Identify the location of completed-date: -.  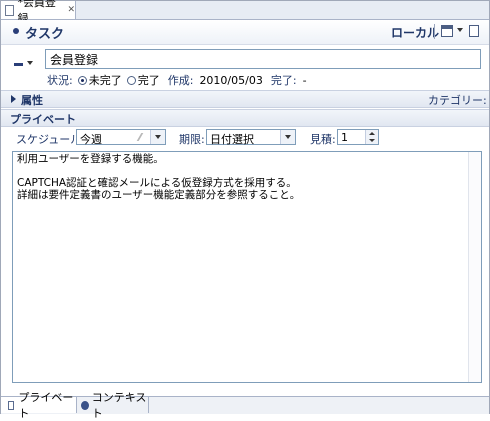
(304, 80).